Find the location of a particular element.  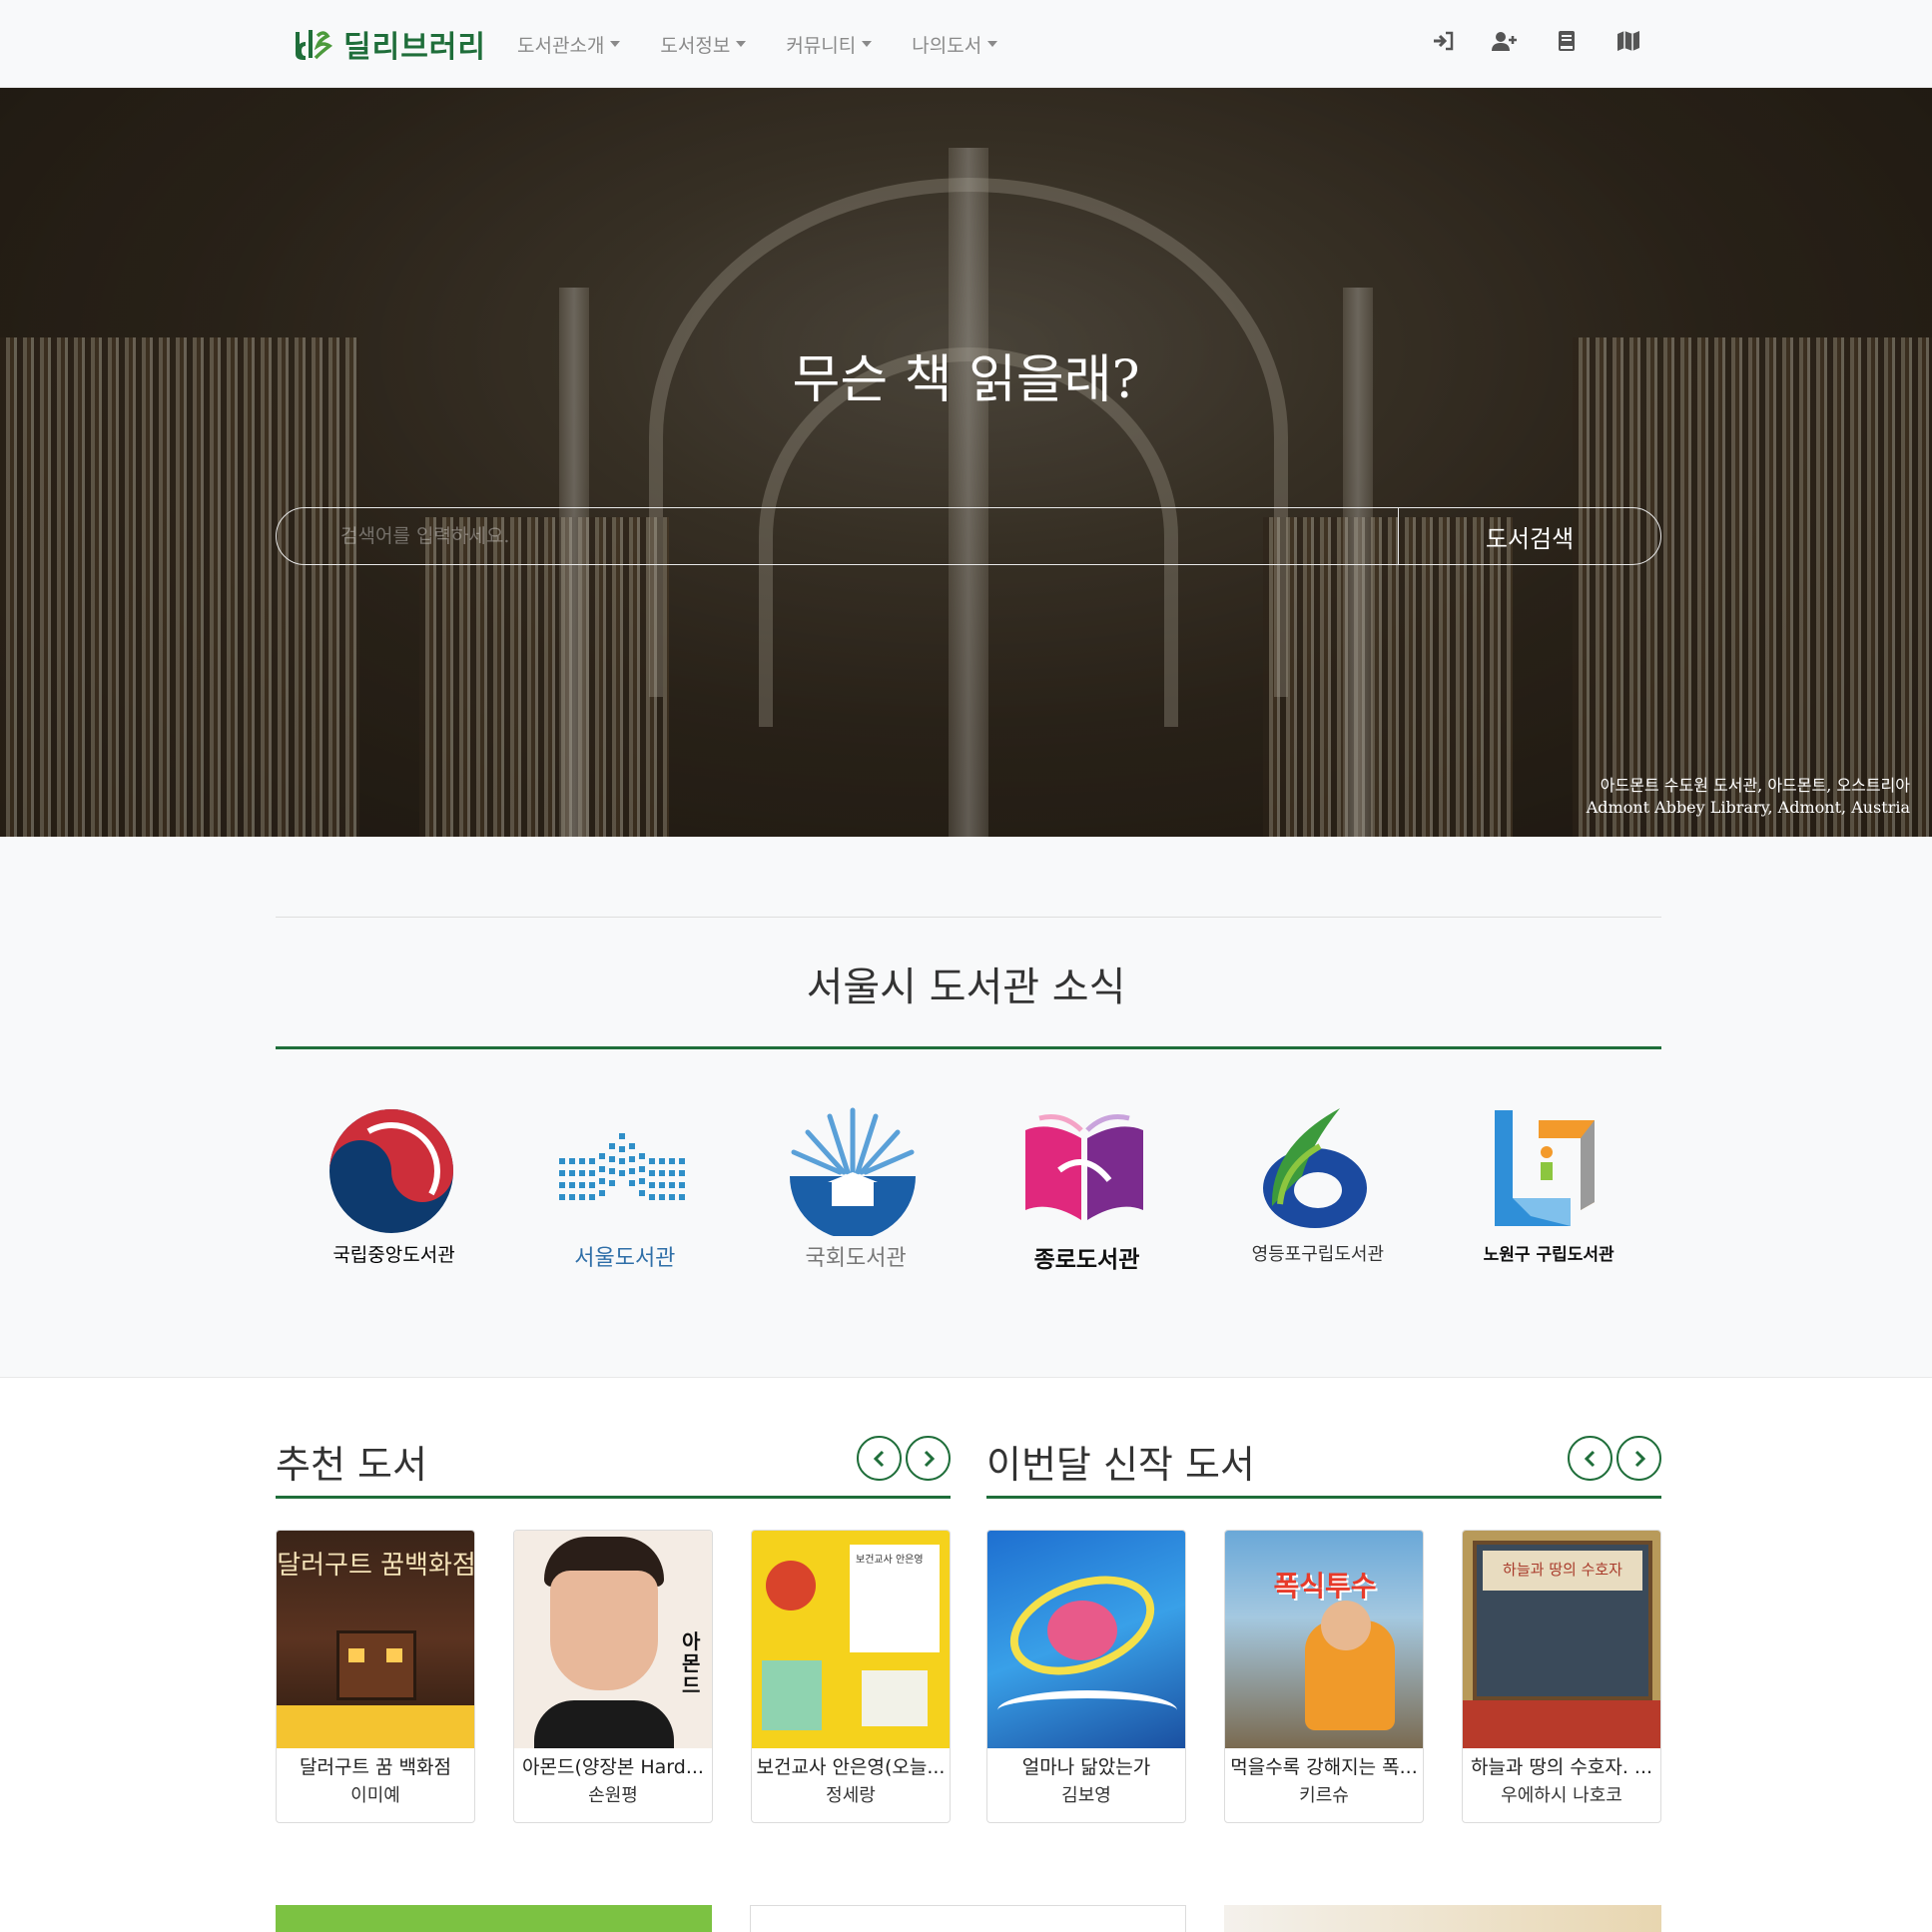

book-card: 보건교사 안은영 보건교사 안은영(오늘... 정세랑 is located at coordinates (851, 1676).